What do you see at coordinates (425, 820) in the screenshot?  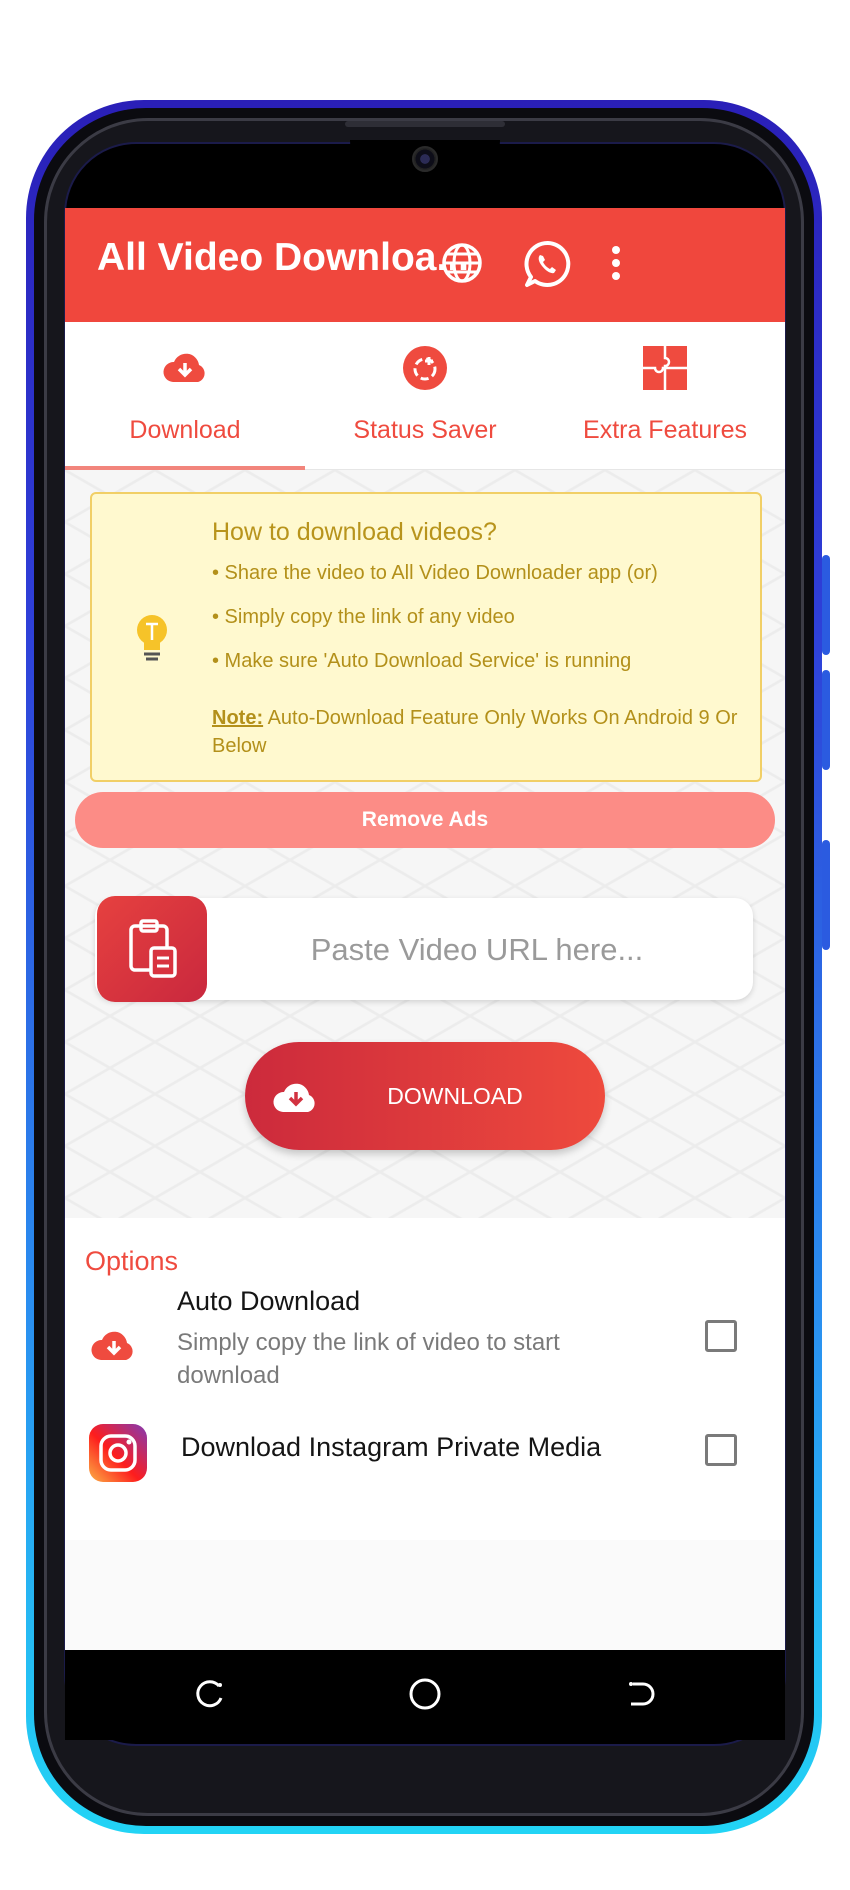 I see `remove-ads-button: Remove Ads` at bounding box center [425, 820].